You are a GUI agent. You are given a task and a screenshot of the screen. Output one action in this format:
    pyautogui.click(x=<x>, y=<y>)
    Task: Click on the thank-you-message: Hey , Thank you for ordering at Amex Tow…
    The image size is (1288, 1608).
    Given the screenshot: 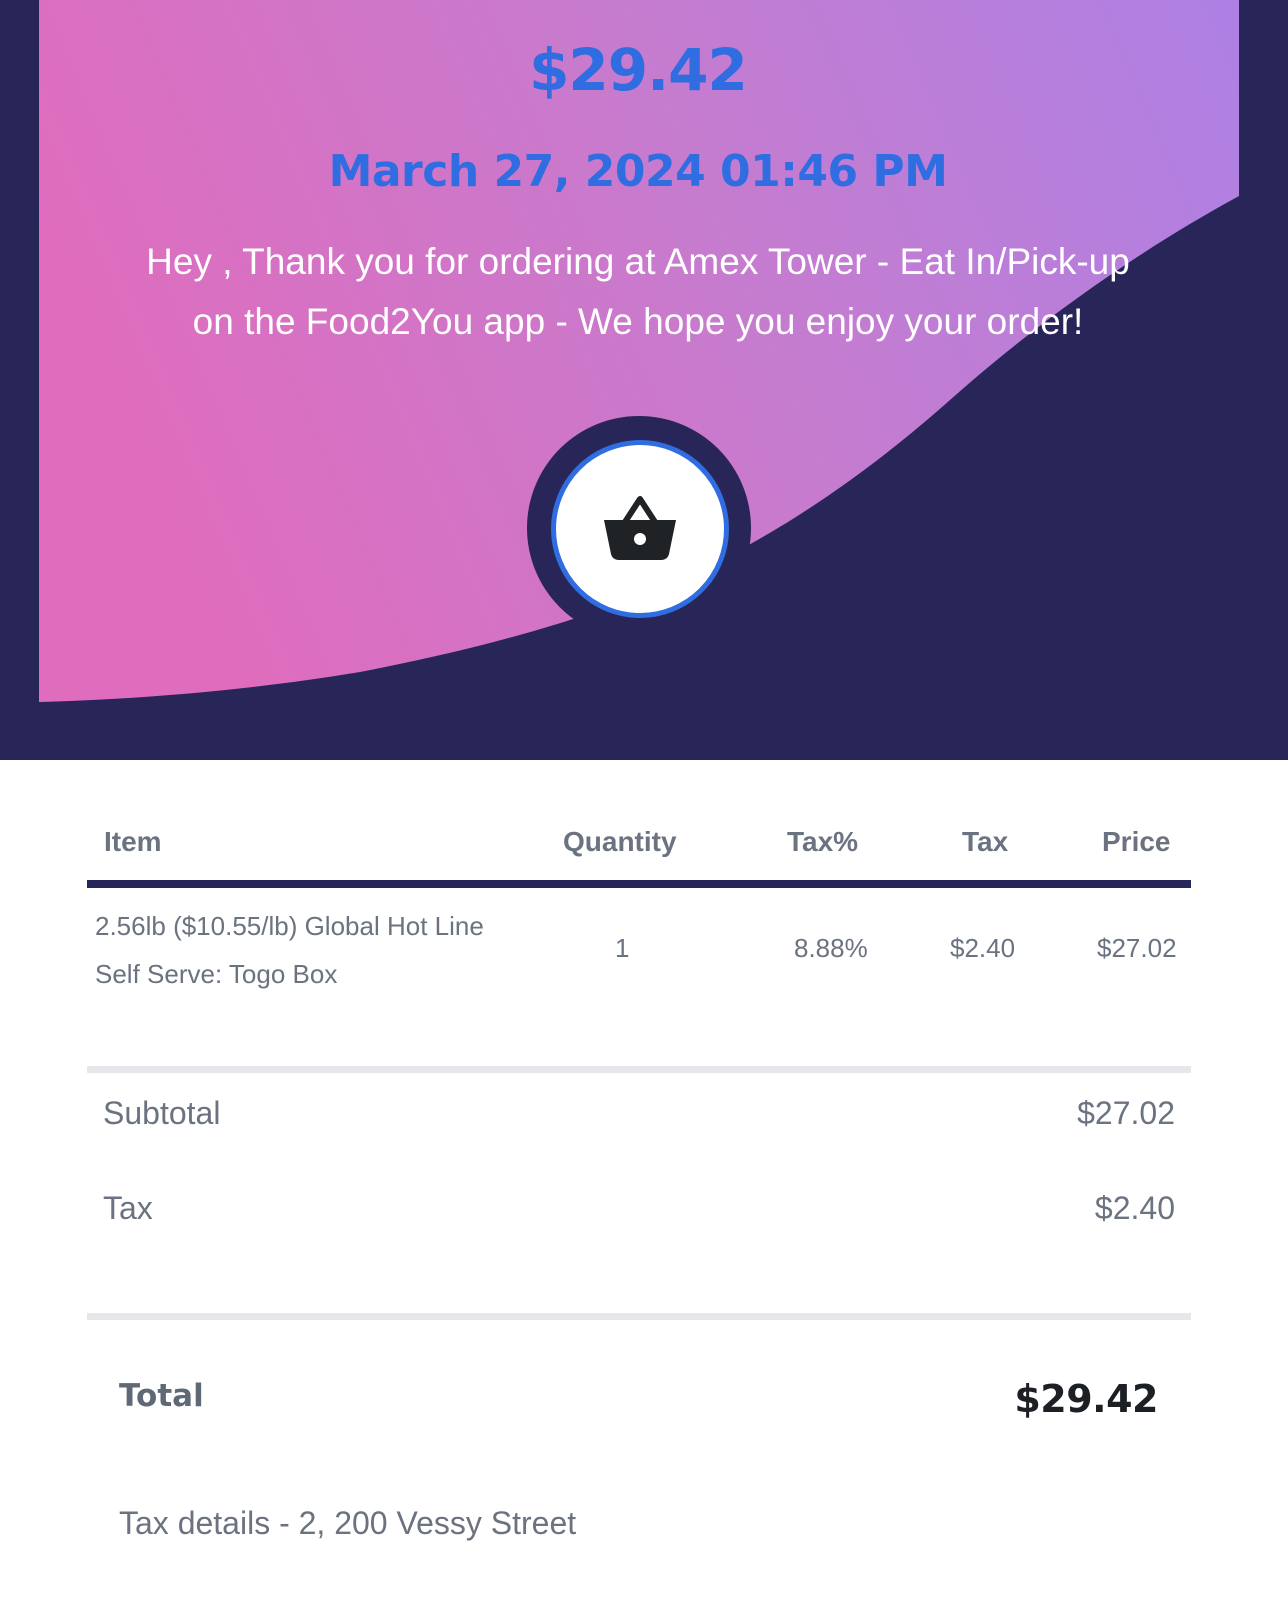 What is the action you would take?
    pyautogui.click(x=638, y=292)
    